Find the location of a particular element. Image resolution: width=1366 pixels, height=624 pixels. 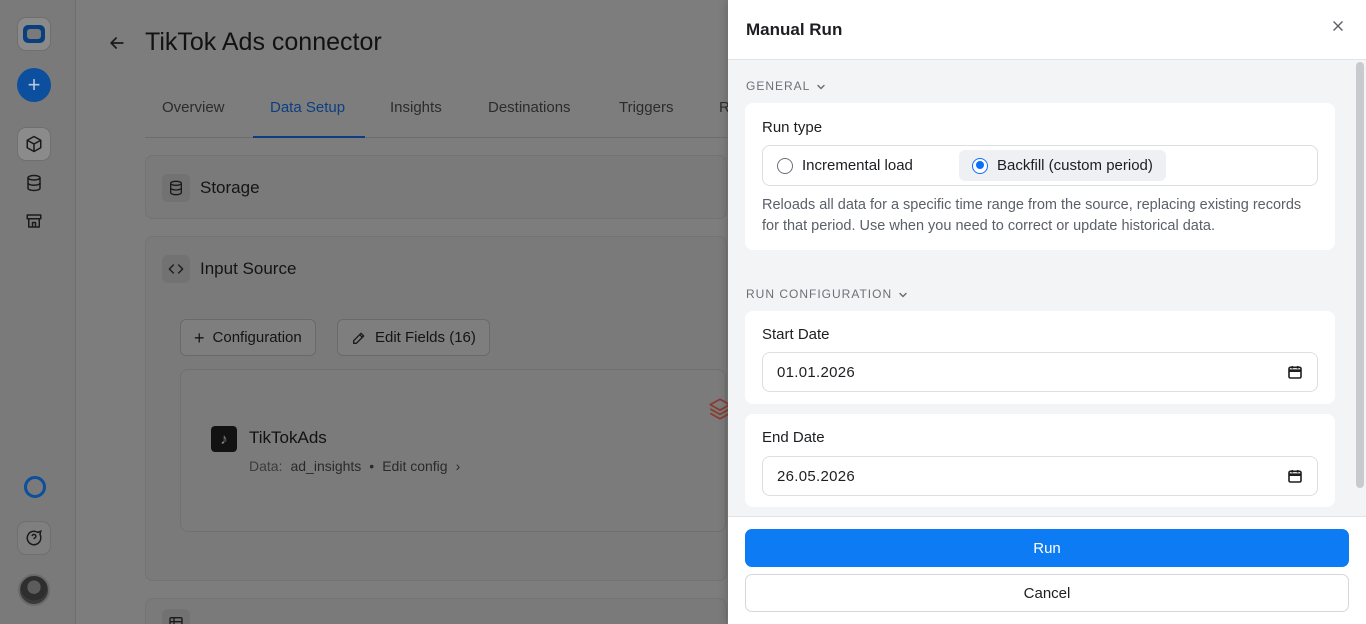

source-name: TikTokAds is located at coordinates (288, 437).